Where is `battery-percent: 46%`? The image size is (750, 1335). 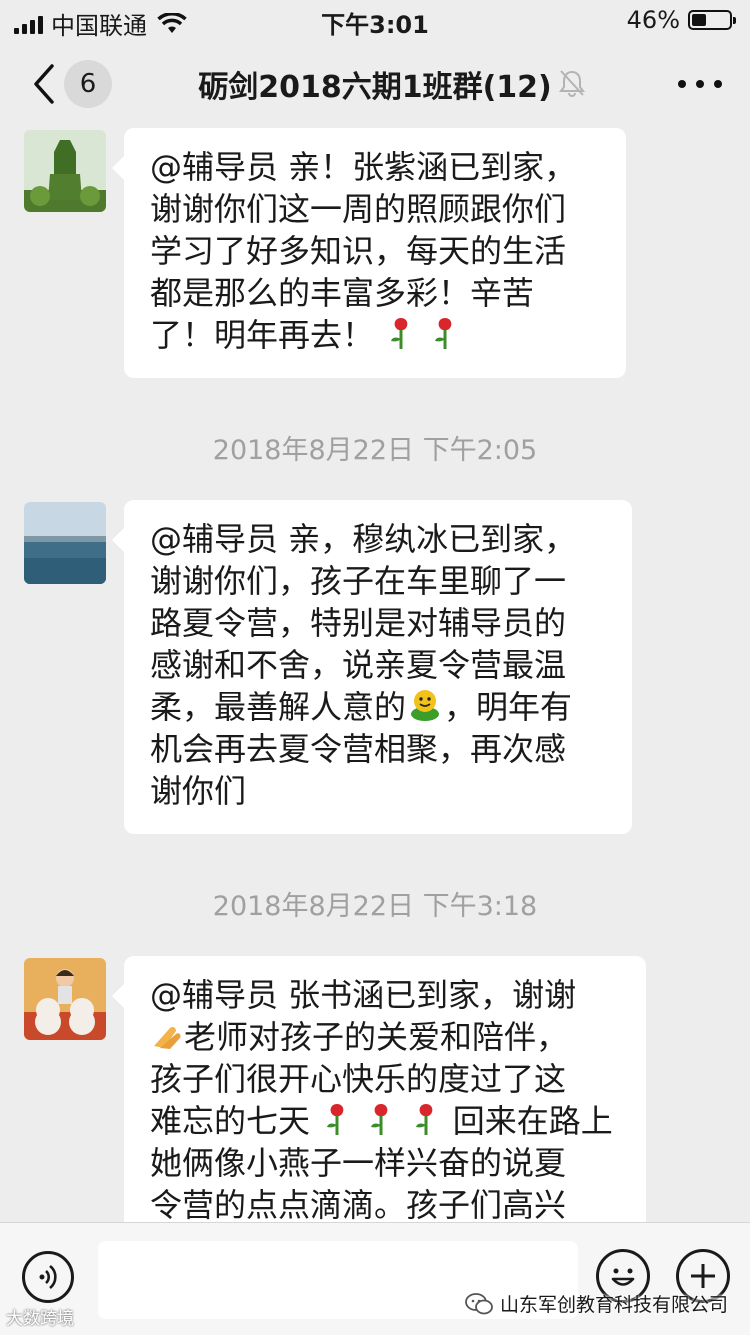 battery-percent: 46% is located at coordinates (653, 20).